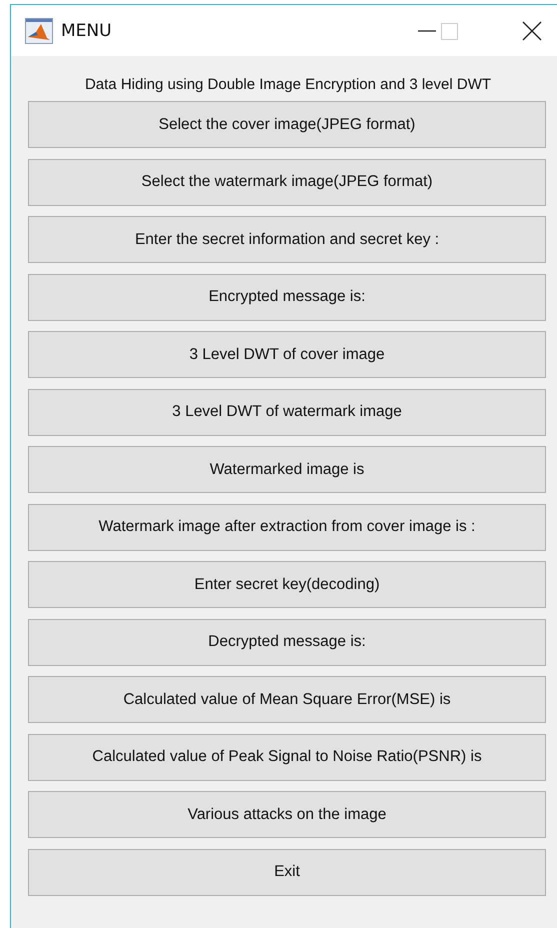  Describe the element at coordinates (287, 182) in the screenshot. I see `menu-button: Select the watermark image(JPEG format)` at that location.